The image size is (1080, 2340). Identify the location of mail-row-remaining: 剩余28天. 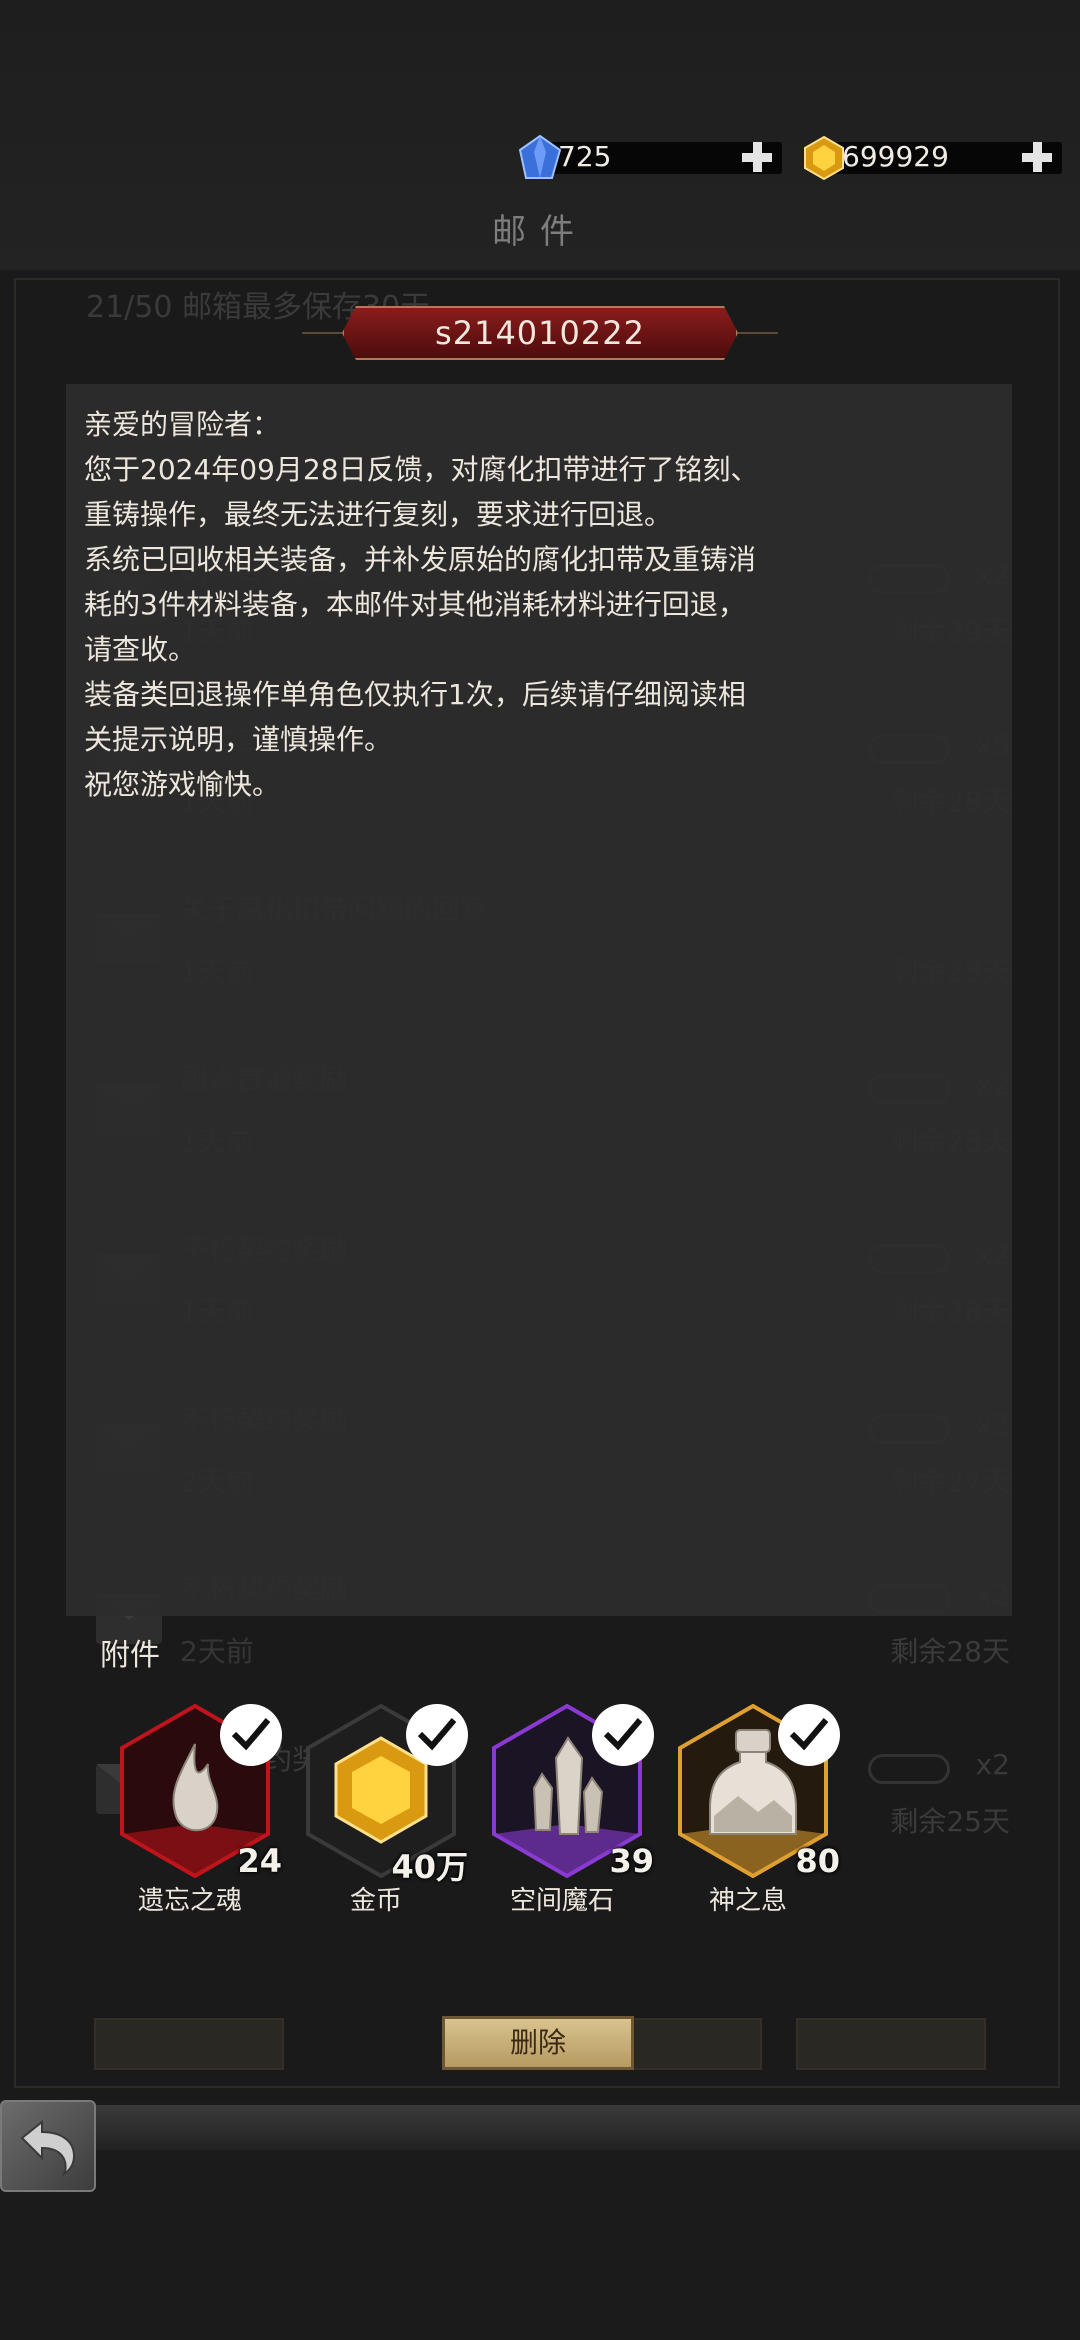
(950, 1651).